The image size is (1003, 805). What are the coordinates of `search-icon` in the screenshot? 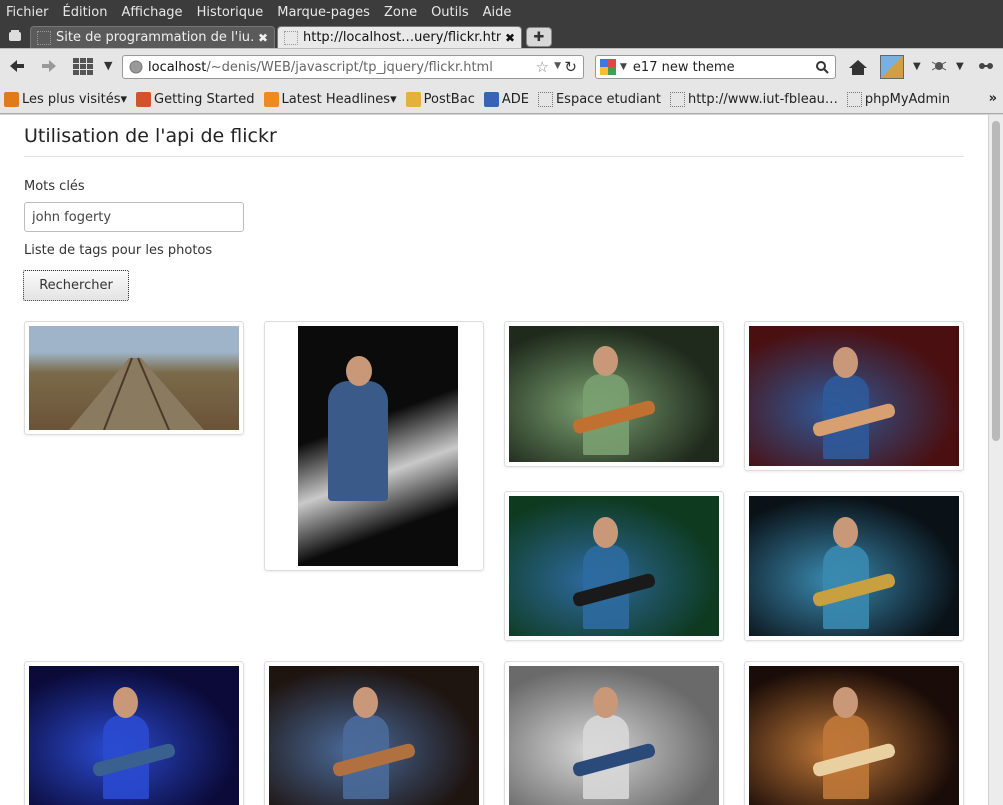 It's located at (822, 67).